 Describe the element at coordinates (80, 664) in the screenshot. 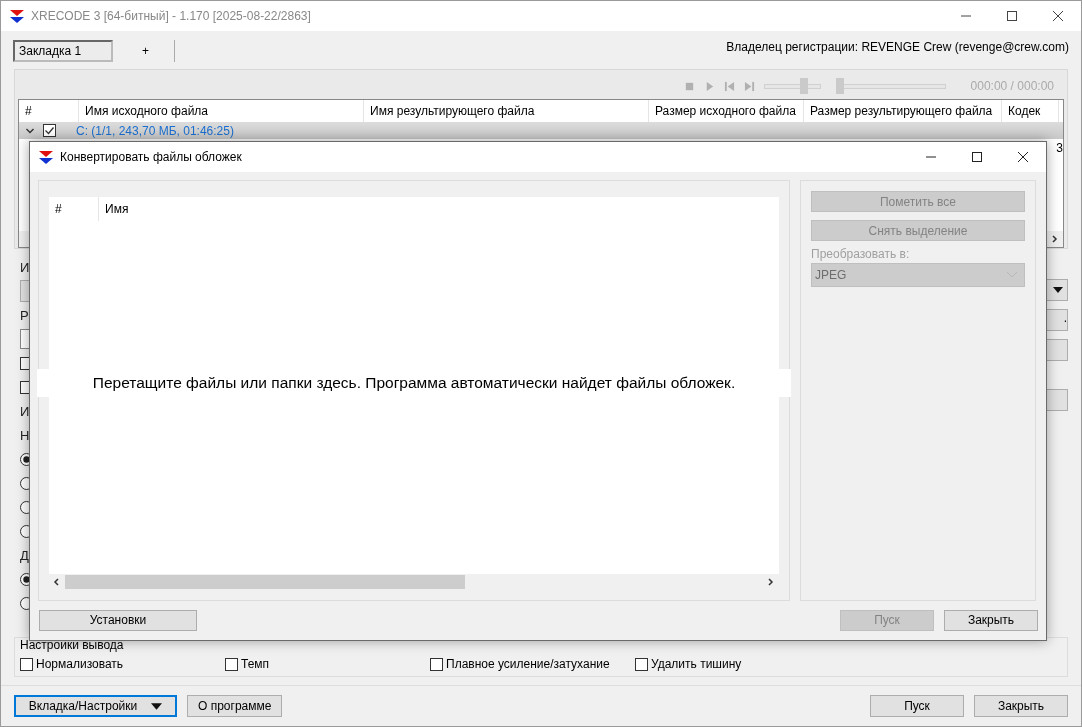

I see `option-label: Нормализовать` at that location.